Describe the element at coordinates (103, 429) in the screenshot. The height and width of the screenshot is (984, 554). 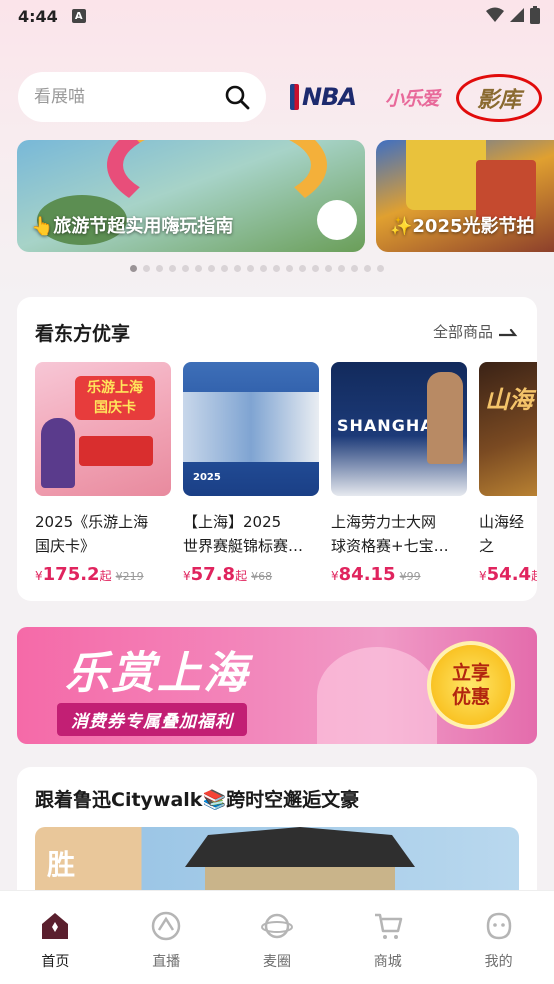
I see `product-image: 乐游上海 国庆卡` at that location.